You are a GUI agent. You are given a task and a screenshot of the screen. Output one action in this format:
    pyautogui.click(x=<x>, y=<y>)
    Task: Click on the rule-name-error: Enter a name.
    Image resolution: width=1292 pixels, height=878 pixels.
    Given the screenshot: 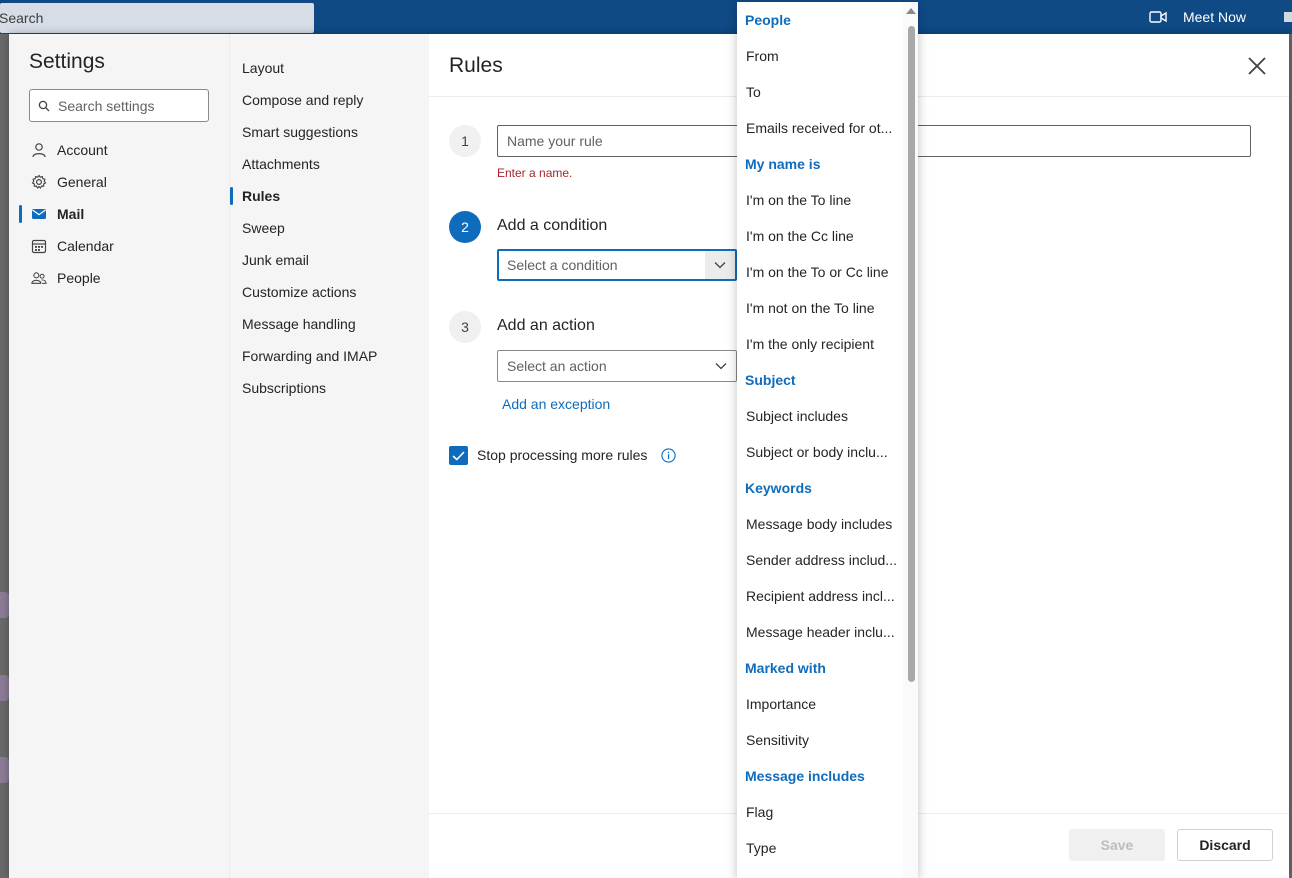 What is the action you would take?
    pyautogui.click(x=535, y=173)
    